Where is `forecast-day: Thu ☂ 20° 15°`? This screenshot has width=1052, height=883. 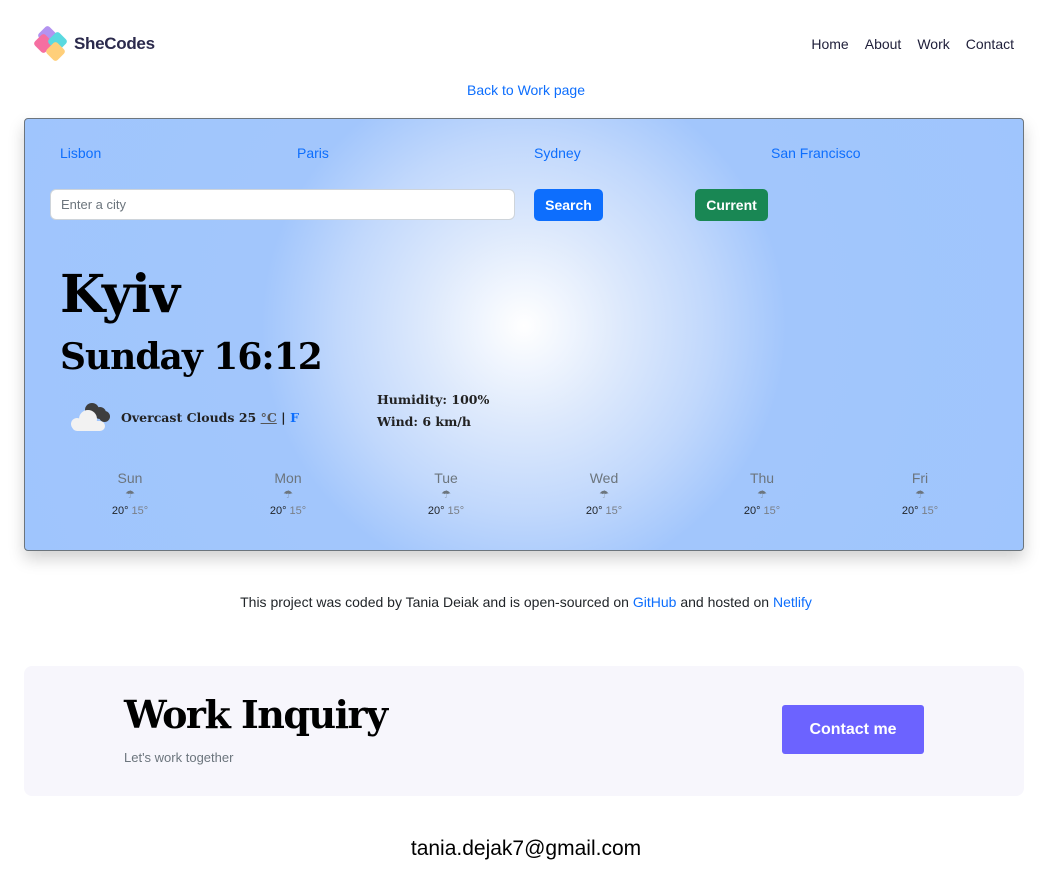 forecast-day: Thu ☂ 20° 15° is located at coordinates (762, 493).